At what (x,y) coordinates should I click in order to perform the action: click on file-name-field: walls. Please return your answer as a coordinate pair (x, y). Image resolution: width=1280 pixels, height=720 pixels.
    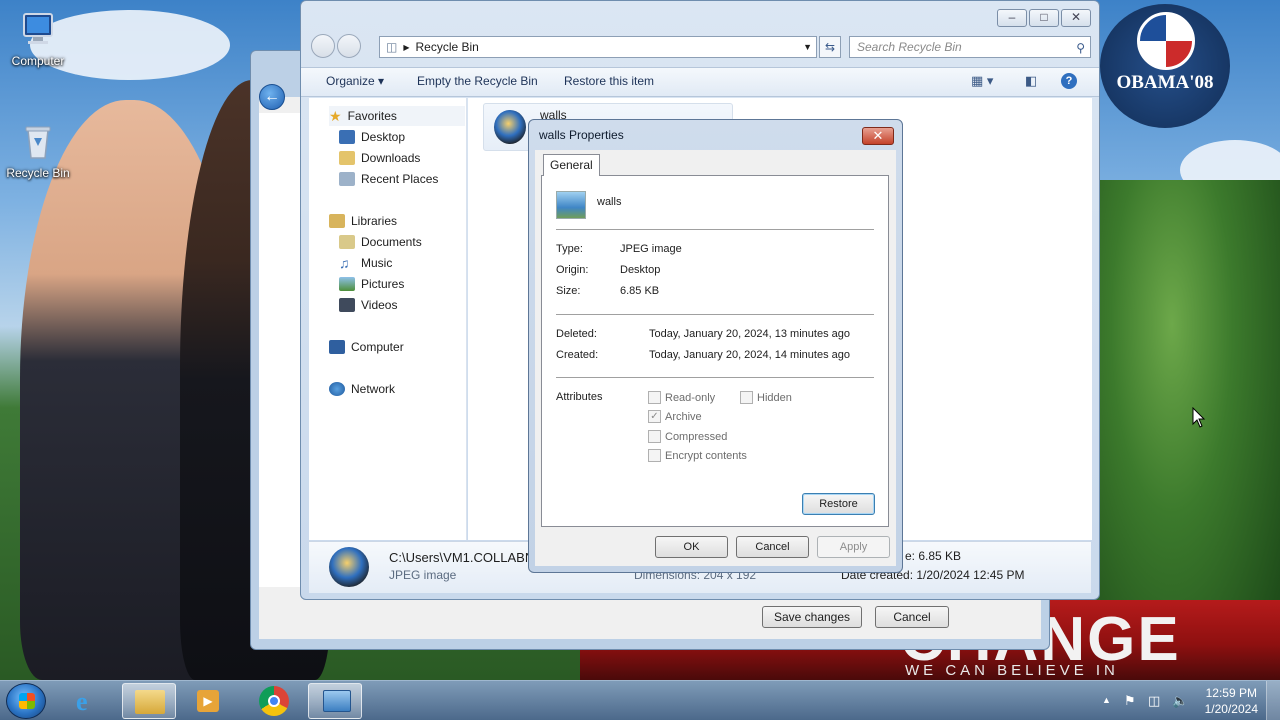
    Looking at the image, I should click on (609, 202).